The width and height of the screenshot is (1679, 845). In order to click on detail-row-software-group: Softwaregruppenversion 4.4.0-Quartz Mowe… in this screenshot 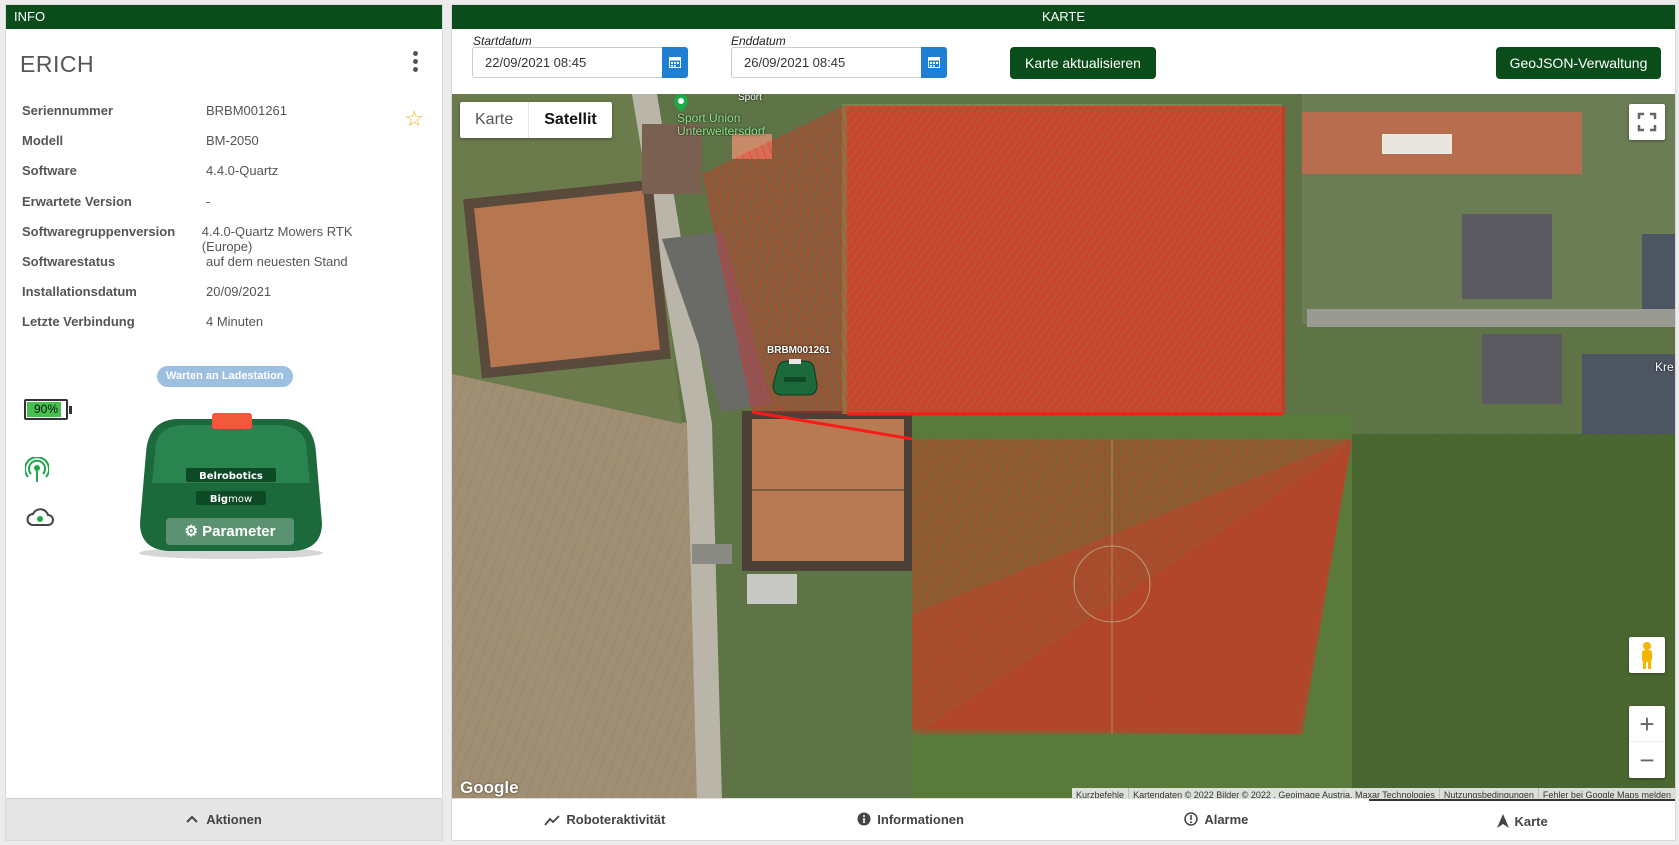, I will do `click(212, 239)`.